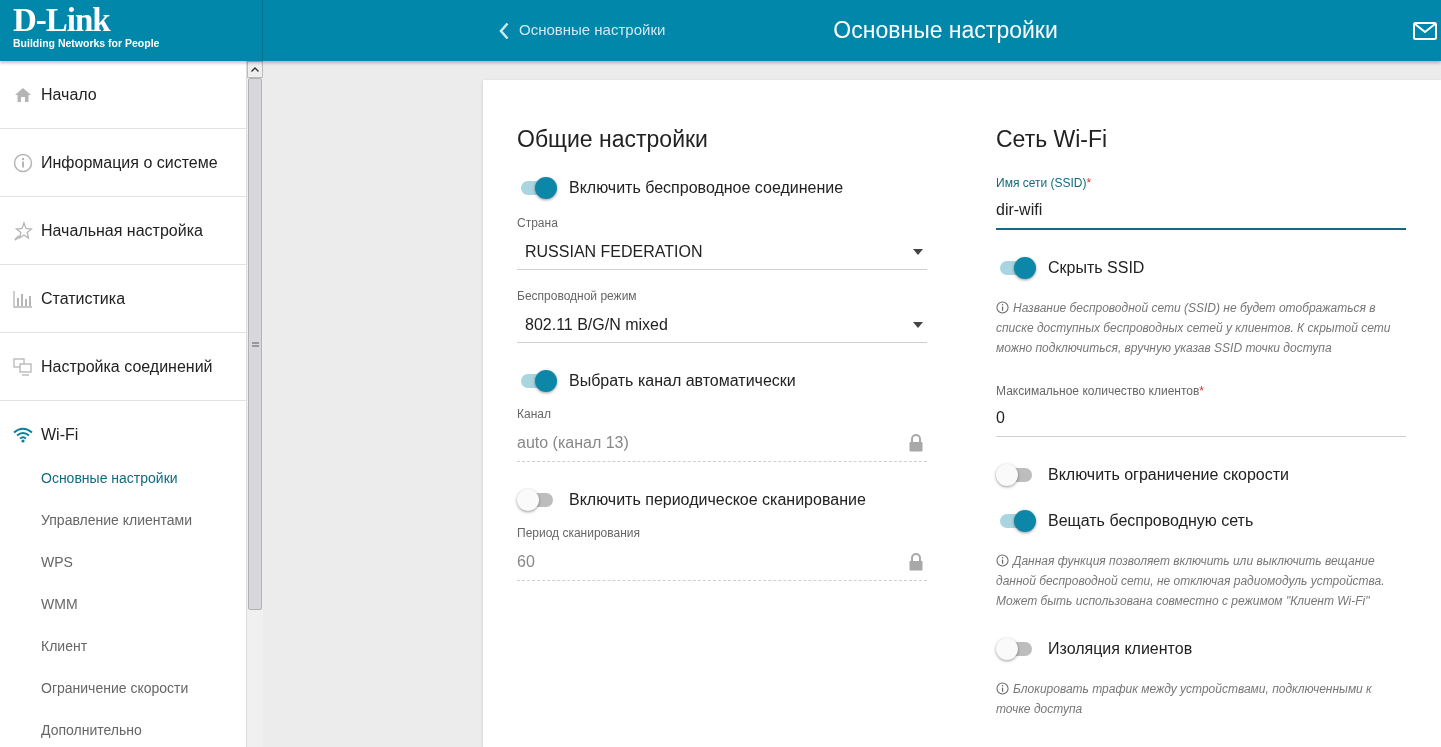  I want to click on section-title: Общие настройки, so click(613, 139).